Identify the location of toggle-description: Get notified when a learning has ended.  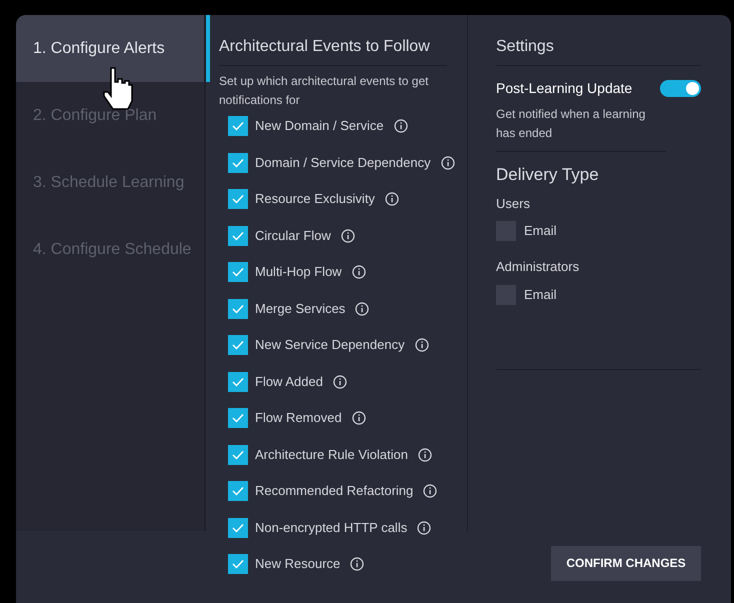
(581, 128).